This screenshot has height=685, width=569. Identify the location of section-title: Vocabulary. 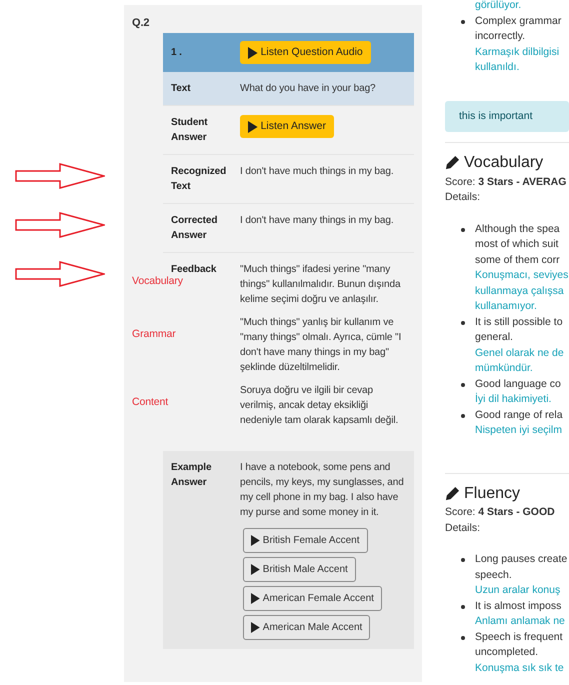
(504, 162).